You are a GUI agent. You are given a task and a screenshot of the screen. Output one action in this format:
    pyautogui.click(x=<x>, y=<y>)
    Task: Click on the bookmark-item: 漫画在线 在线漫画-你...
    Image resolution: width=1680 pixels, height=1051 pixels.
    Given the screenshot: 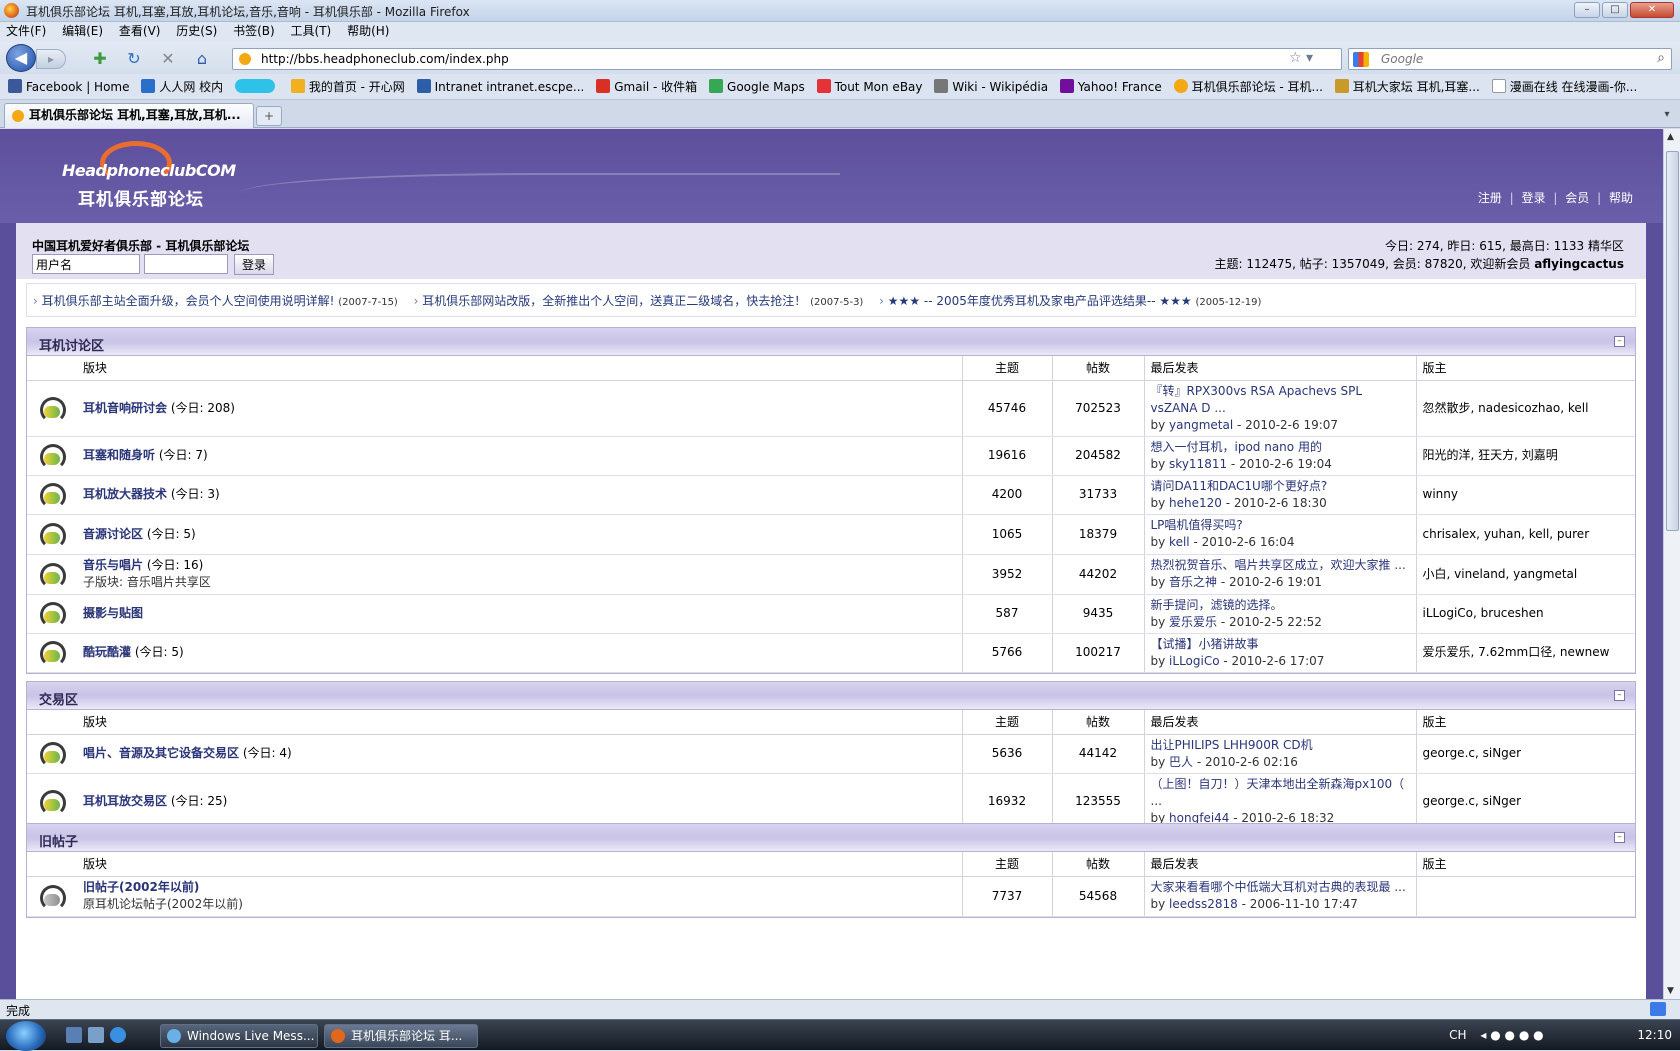 What is the action you would take?
    pyautogui.click(x=1564, y=86)
    